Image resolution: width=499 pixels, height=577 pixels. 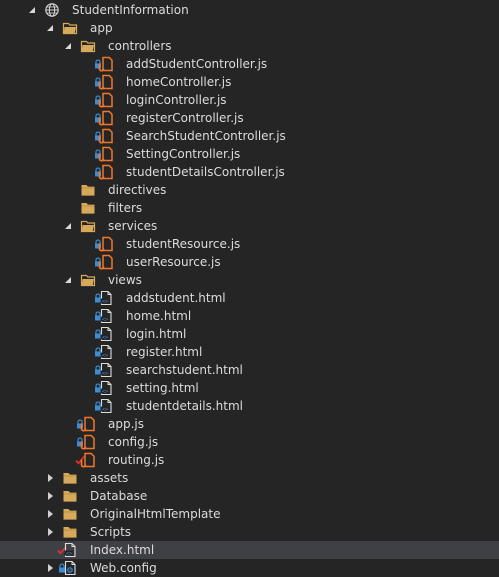 I want to click on tree-item-label: searchstudent.html, so click(x=184, y=370).